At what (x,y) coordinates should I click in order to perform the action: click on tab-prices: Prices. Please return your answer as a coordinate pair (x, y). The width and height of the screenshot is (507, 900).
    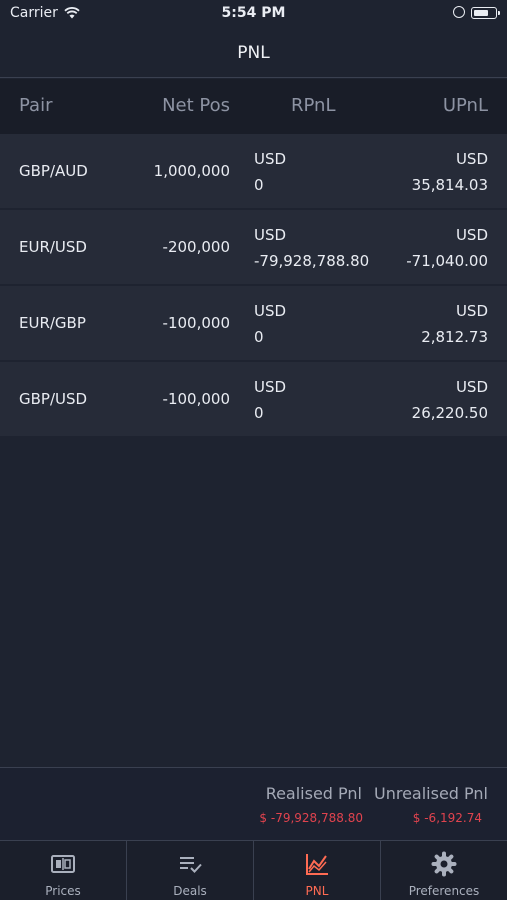
    Looking at the image, I should click on (63, 870).